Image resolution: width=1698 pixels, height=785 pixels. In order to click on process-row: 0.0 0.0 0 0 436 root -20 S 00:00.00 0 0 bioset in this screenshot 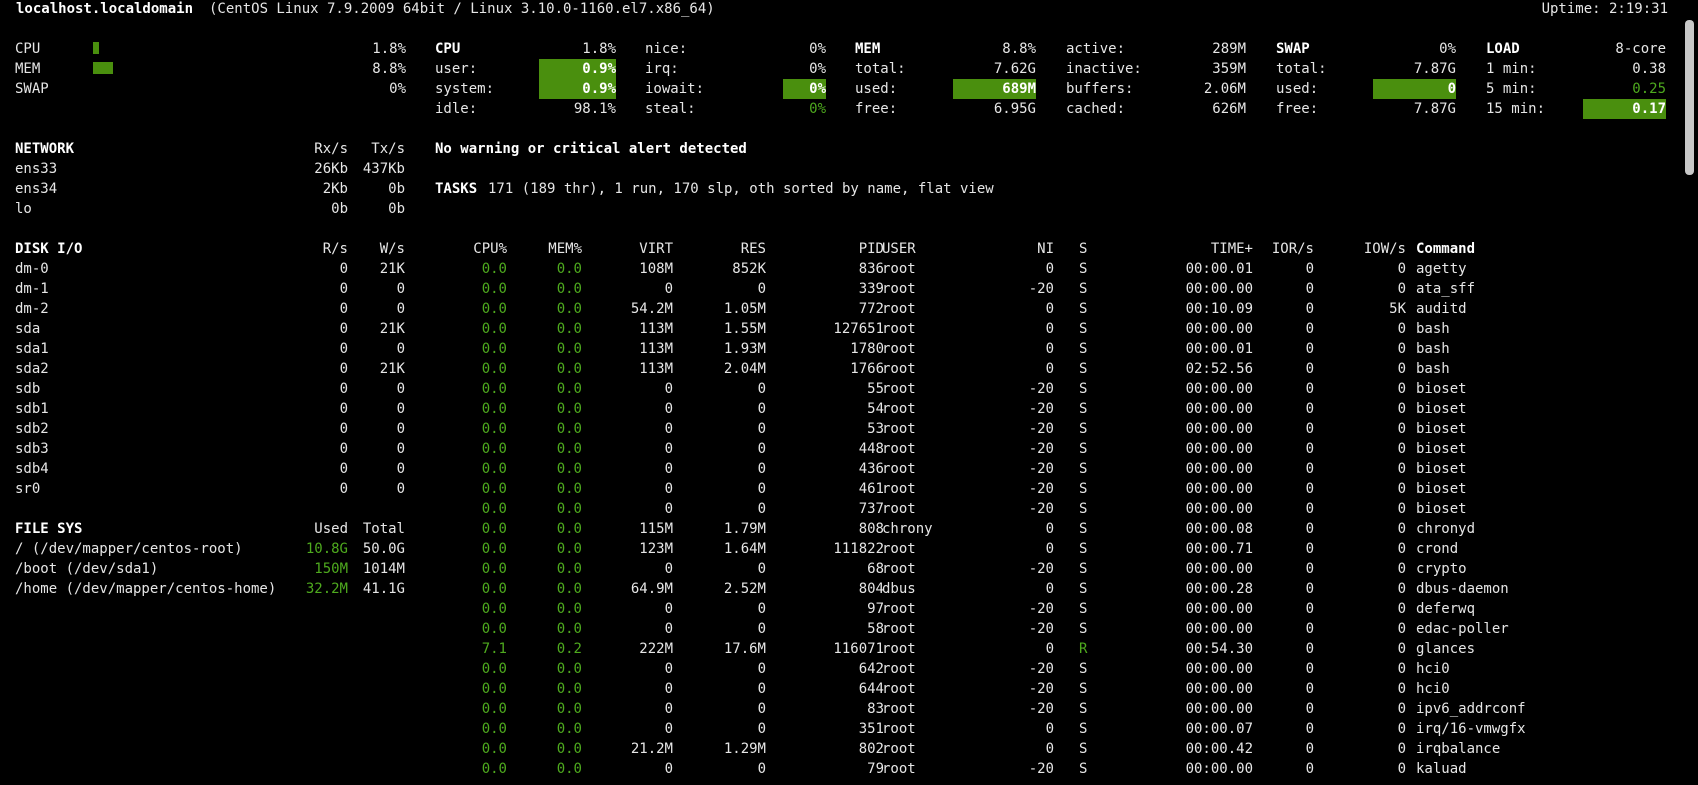, I will do `click(849, 469)`.